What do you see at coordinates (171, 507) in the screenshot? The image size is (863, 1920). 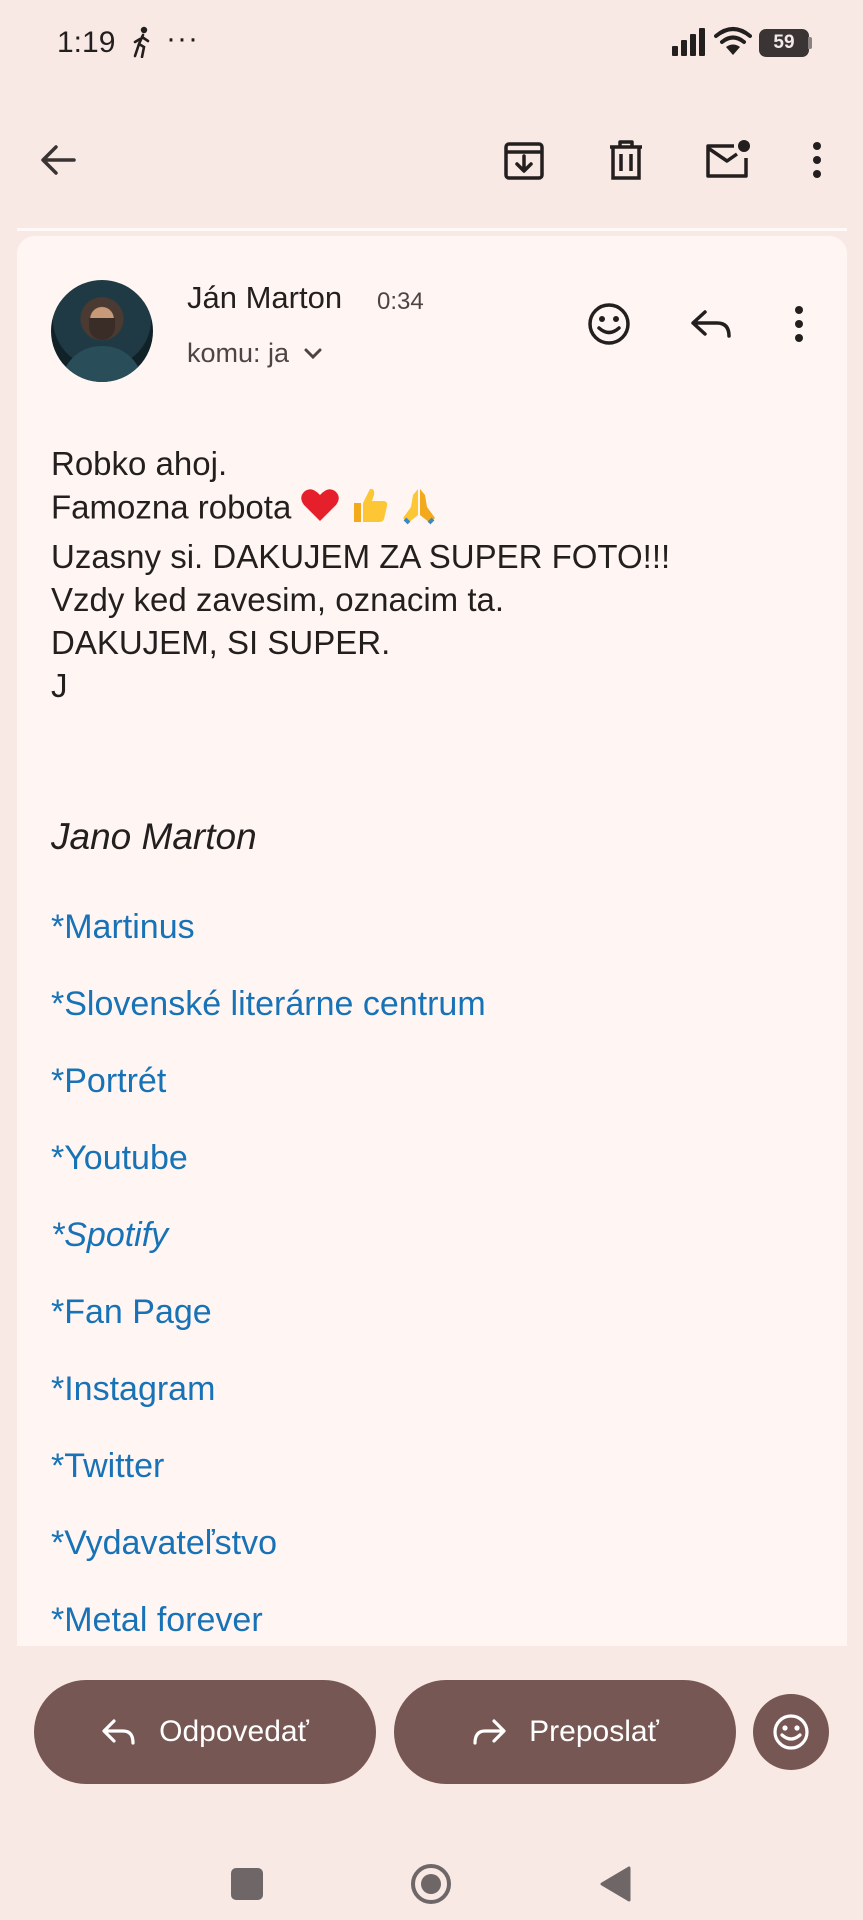 I see `body-line-text: Famozna robota` at bounding box center [171, 507].